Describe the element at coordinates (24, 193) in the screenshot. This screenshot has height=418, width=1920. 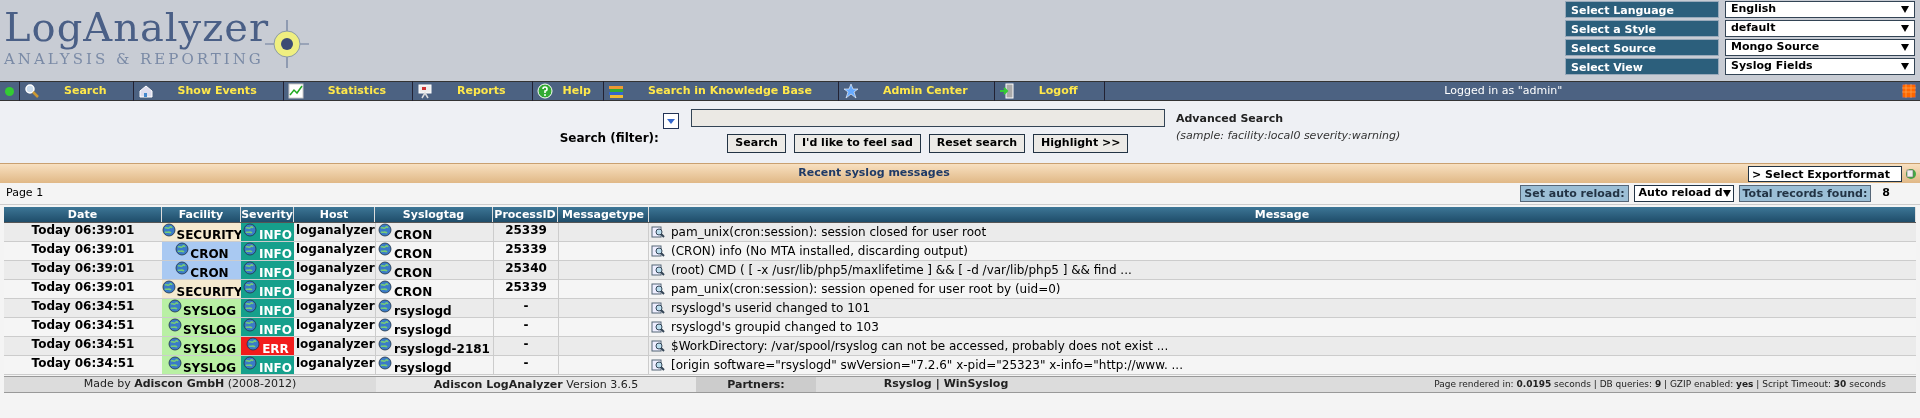
I see `page-label: Page 1` at that location.